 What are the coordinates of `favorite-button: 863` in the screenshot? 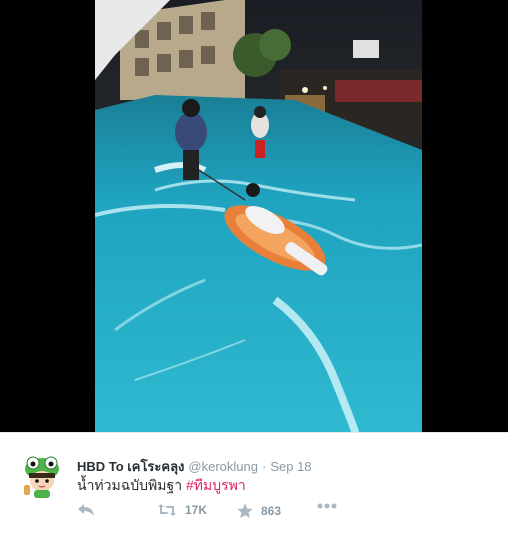 It's located at (259, 511).